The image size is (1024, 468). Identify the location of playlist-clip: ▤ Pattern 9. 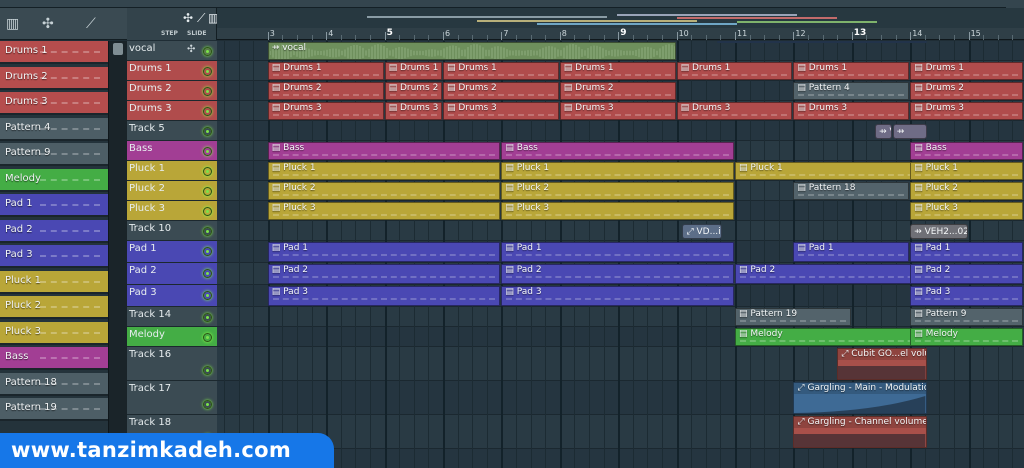
(966, 317).